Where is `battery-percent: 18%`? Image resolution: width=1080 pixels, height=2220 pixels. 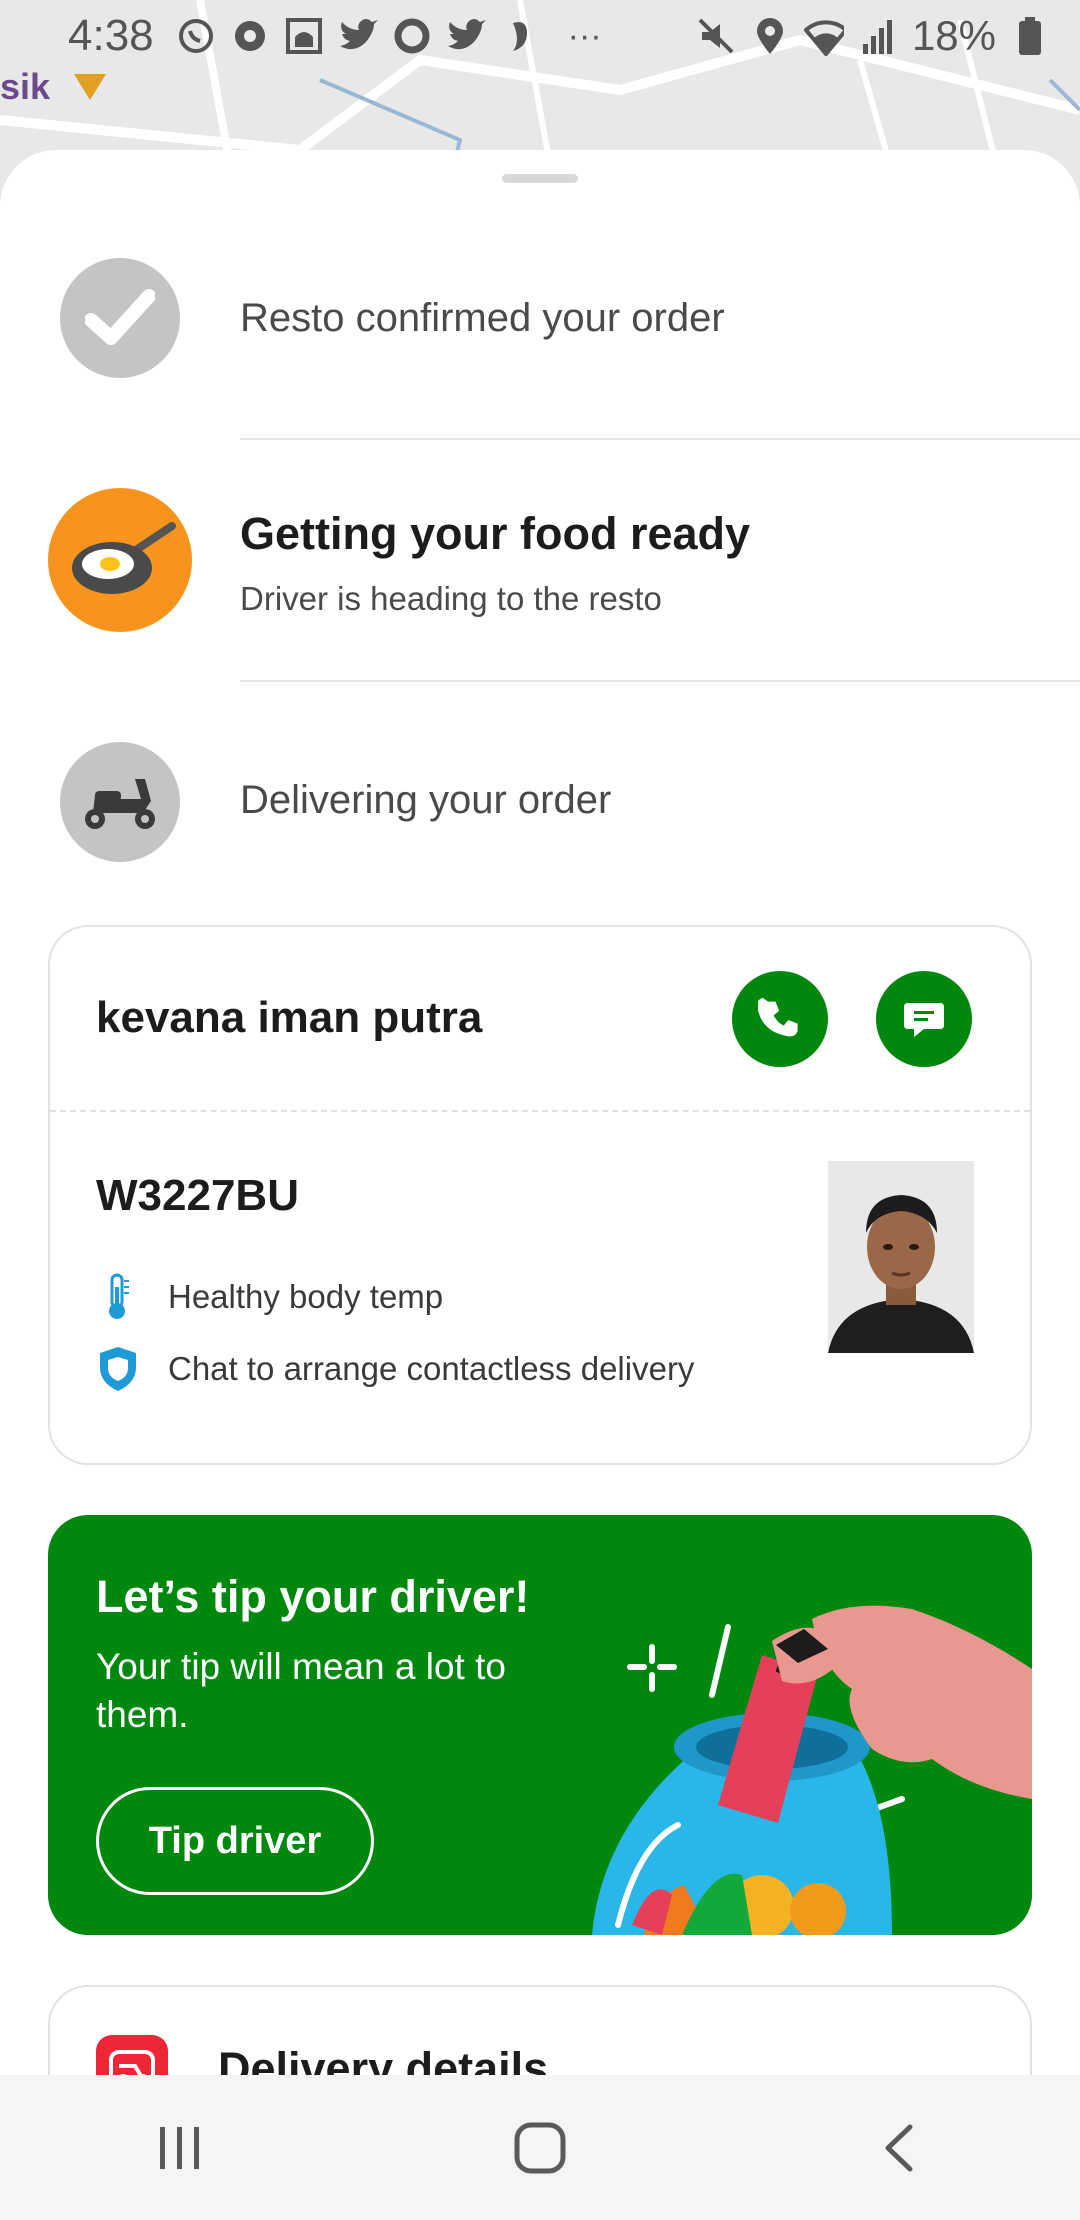 battery-percent: 18% is located at coordinates (953, 35).